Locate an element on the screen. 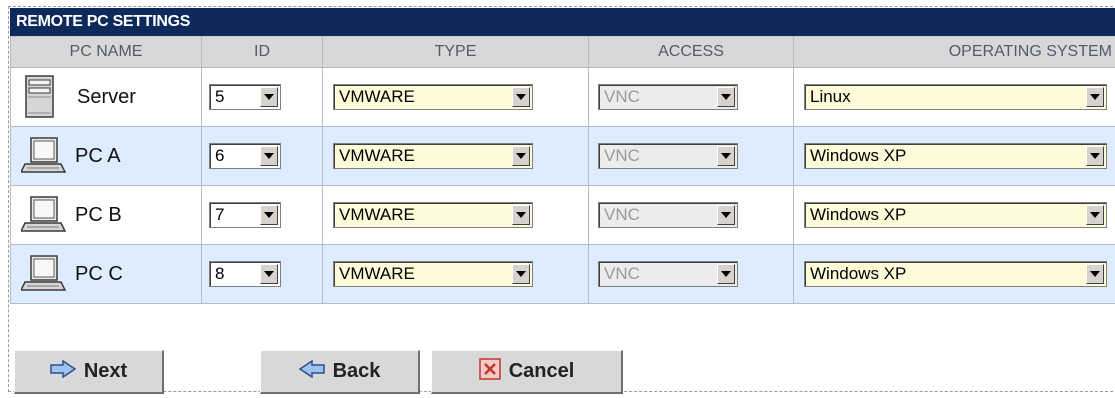 Image resolution: width=1115 pixels, height=398 pixels. back-button: Back is located at coordinates (340, 372).